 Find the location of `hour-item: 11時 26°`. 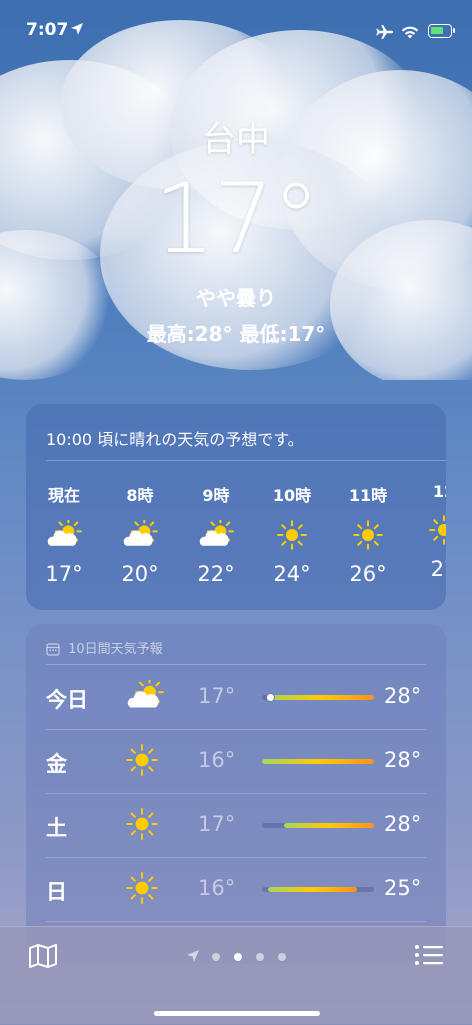

hour-item: 11時 26° is located at coordinates (368, 534).